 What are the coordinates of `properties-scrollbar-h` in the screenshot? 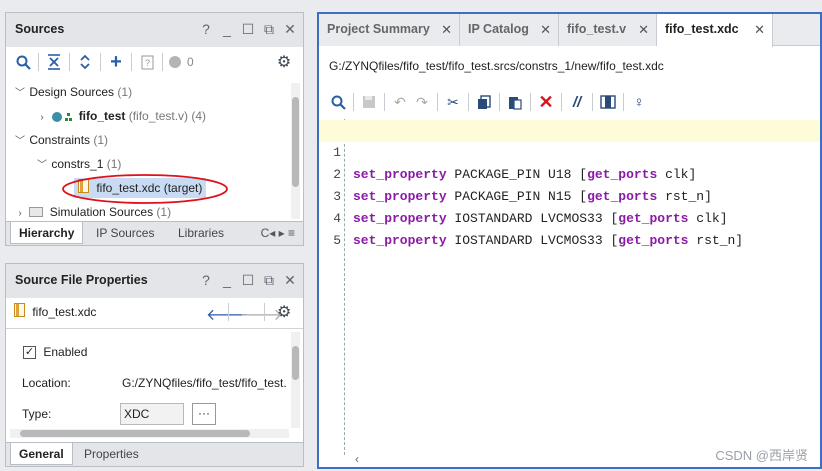 It's located at (149, 433).